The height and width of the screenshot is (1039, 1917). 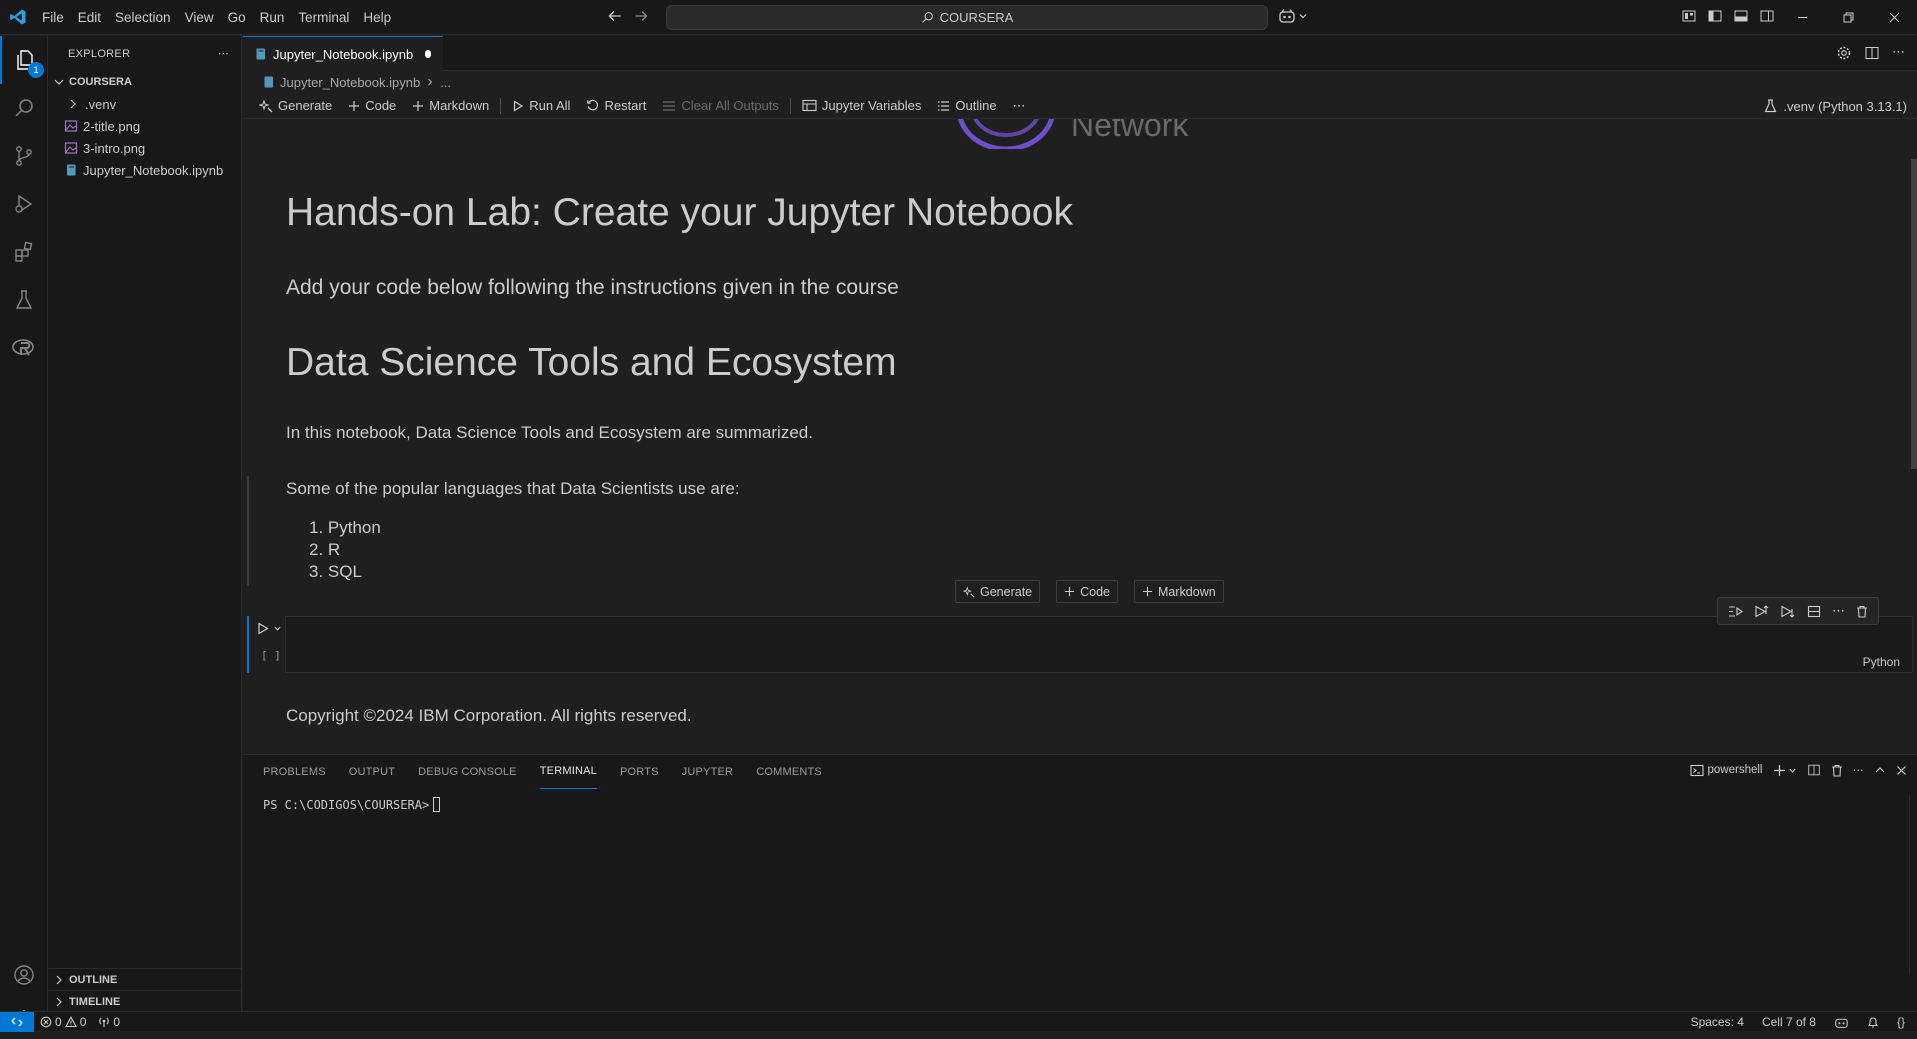 I want to click on tab-ports: PORTS, so click(x=639, y=772).